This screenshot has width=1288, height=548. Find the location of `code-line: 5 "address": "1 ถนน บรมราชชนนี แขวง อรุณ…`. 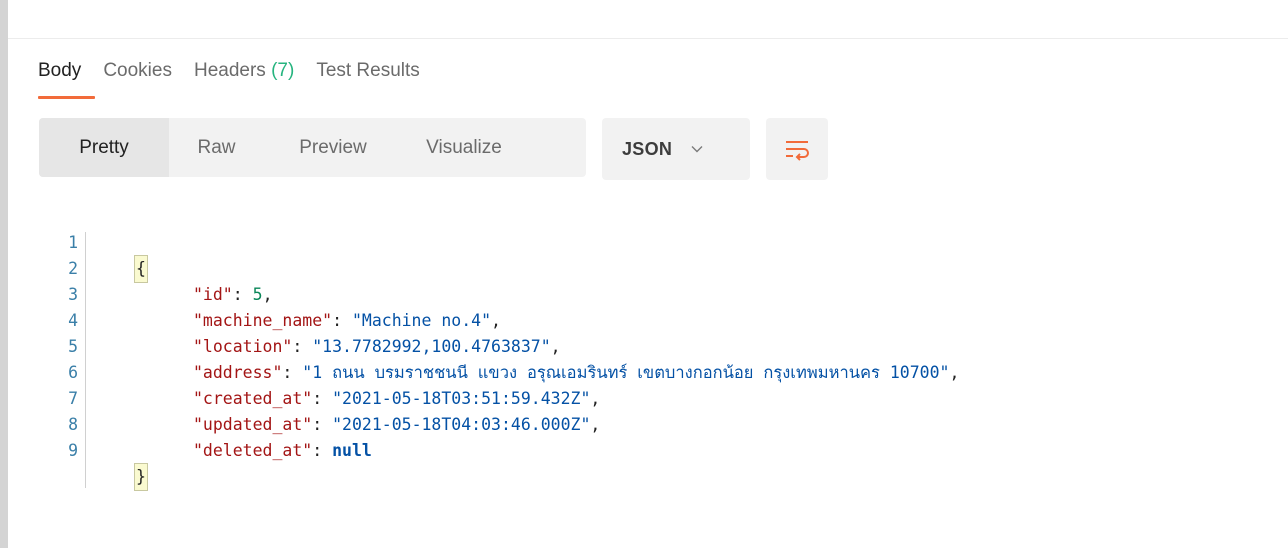

code-line: 5 "address": "1 ถนน บรมราชชนนี แขวง อรุณ… is located at coordinates (509, 345).